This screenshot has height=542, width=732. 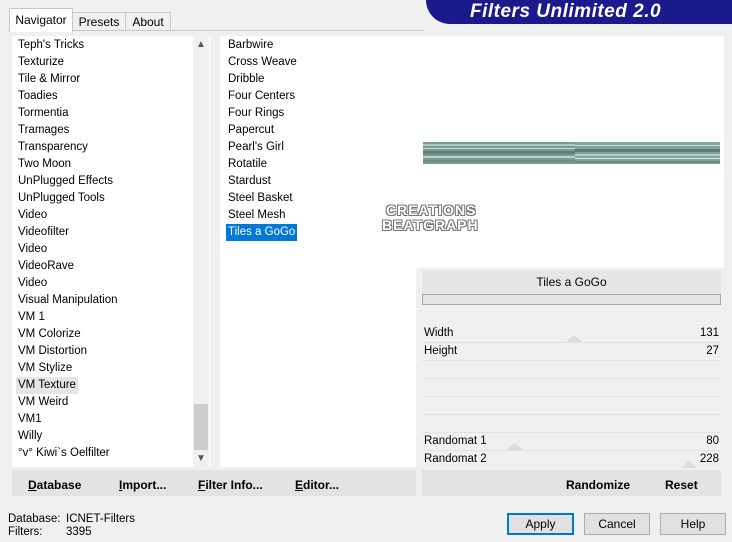 What do you see at coordinates (571, 360) in the screenshot?
I see `height-track` at bounding box center [571, 360].